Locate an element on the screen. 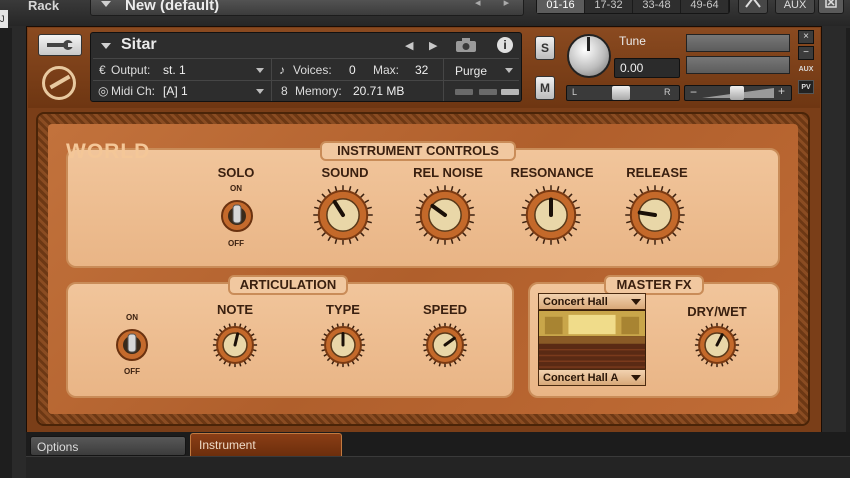 This screenshot has width=850, height=478. solo-button: S is located at coordinates (545, 48).